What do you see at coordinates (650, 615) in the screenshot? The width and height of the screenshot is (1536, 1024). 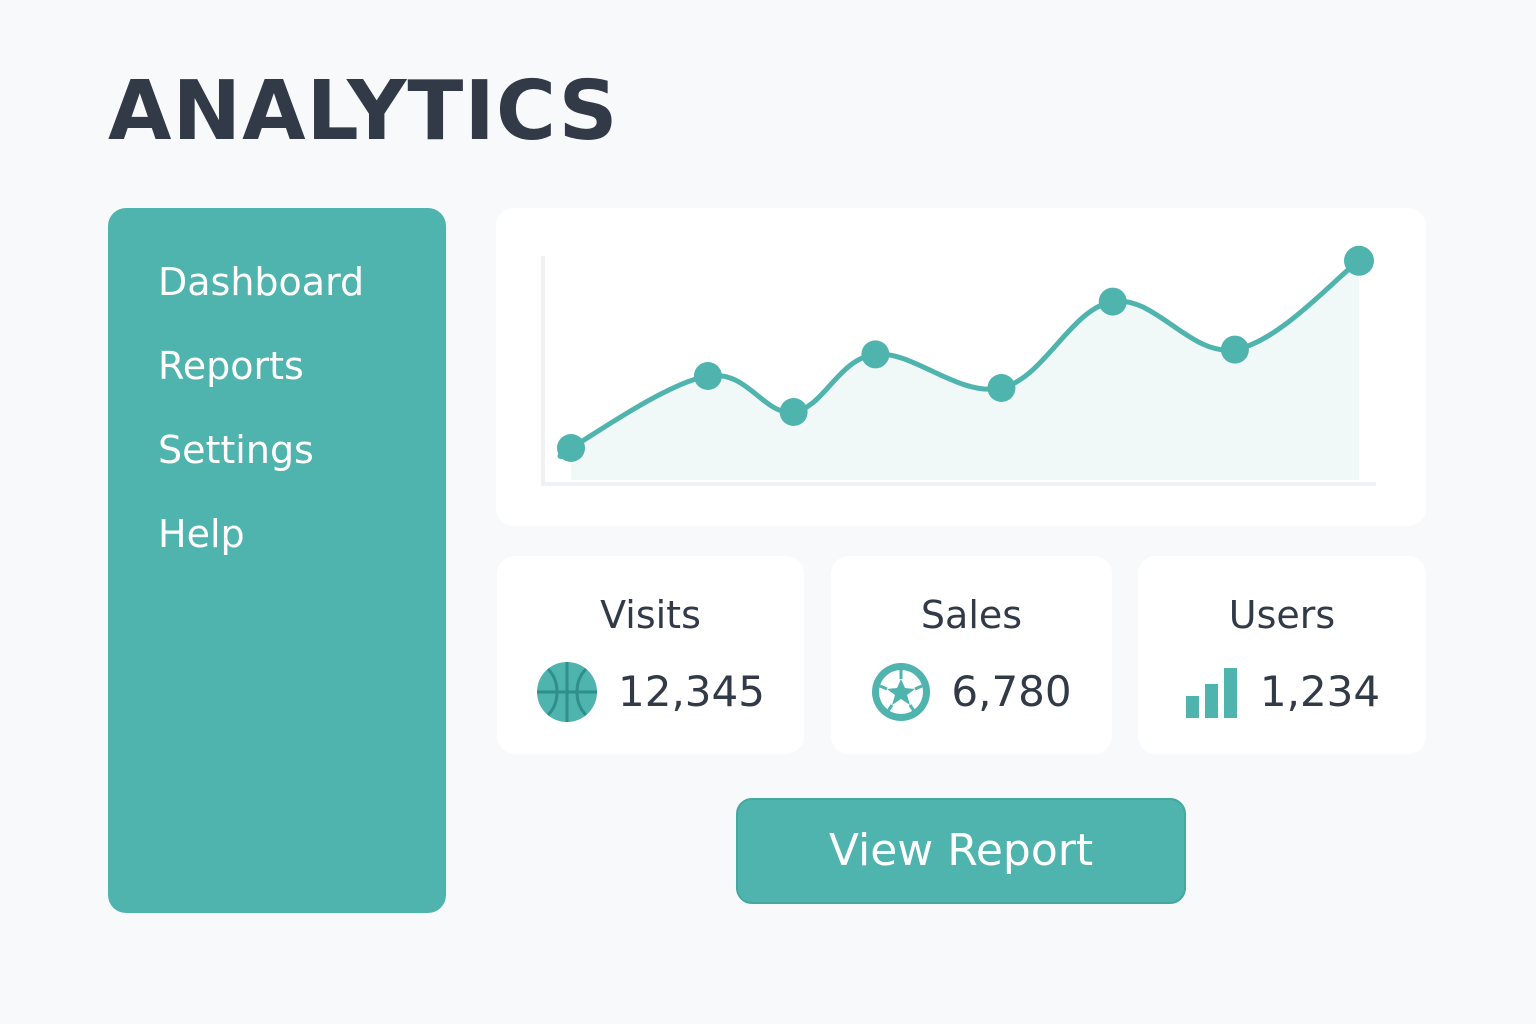 I see `stat-label-visits: Visits` at bounding box center [650, 615].